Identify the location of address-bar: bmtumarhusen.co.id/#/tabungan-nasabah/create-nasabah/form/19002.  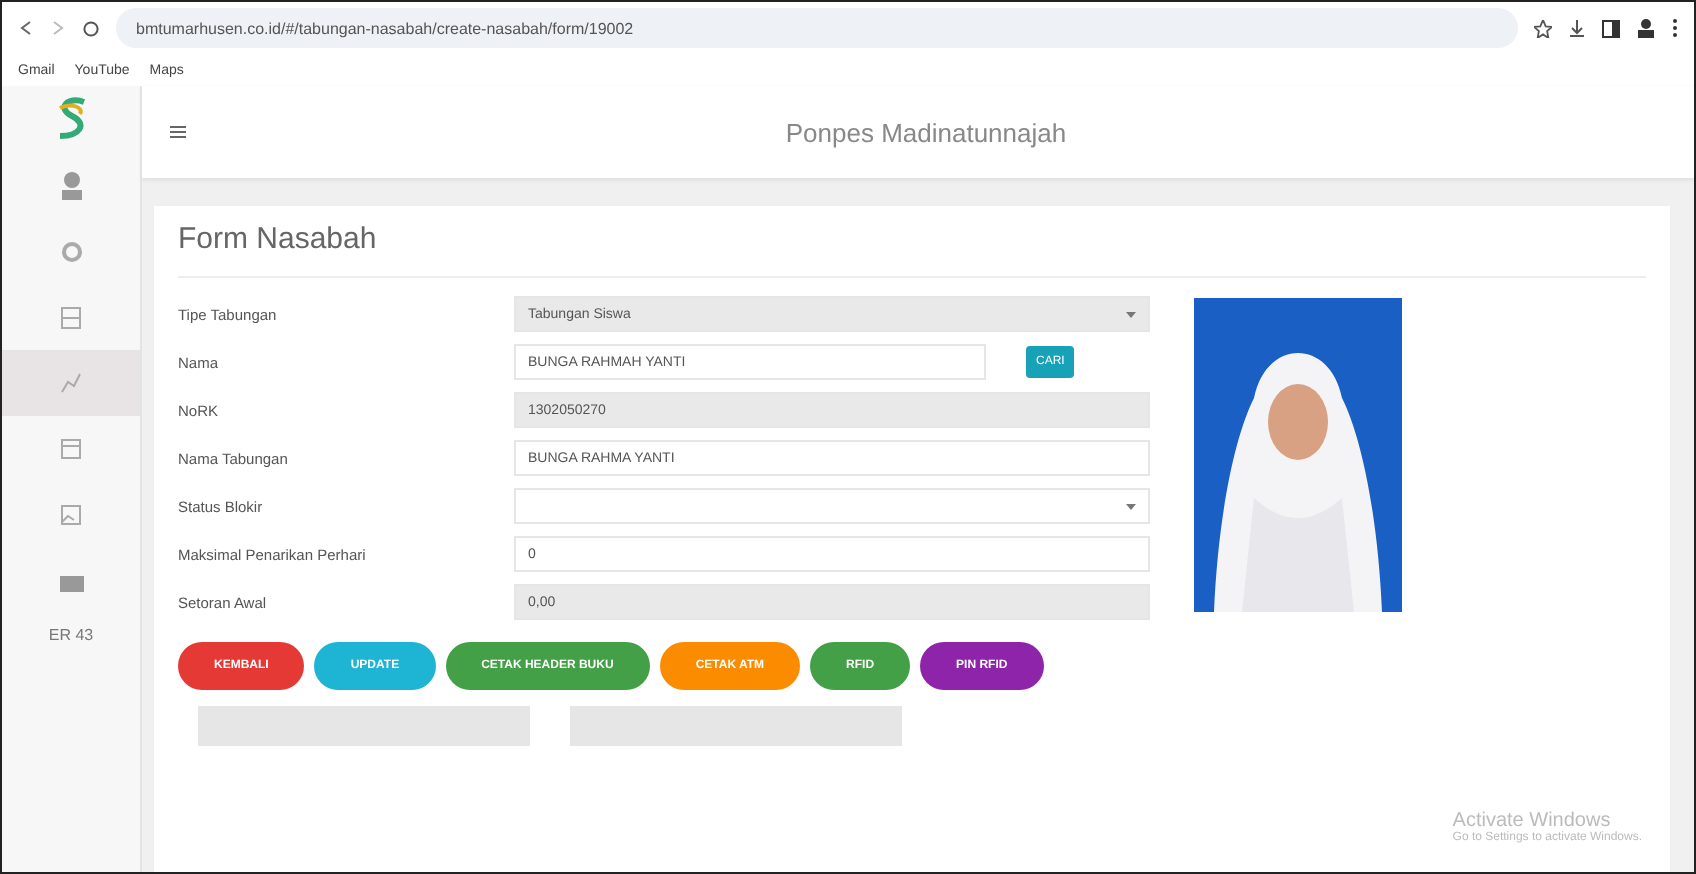
(817, 28).